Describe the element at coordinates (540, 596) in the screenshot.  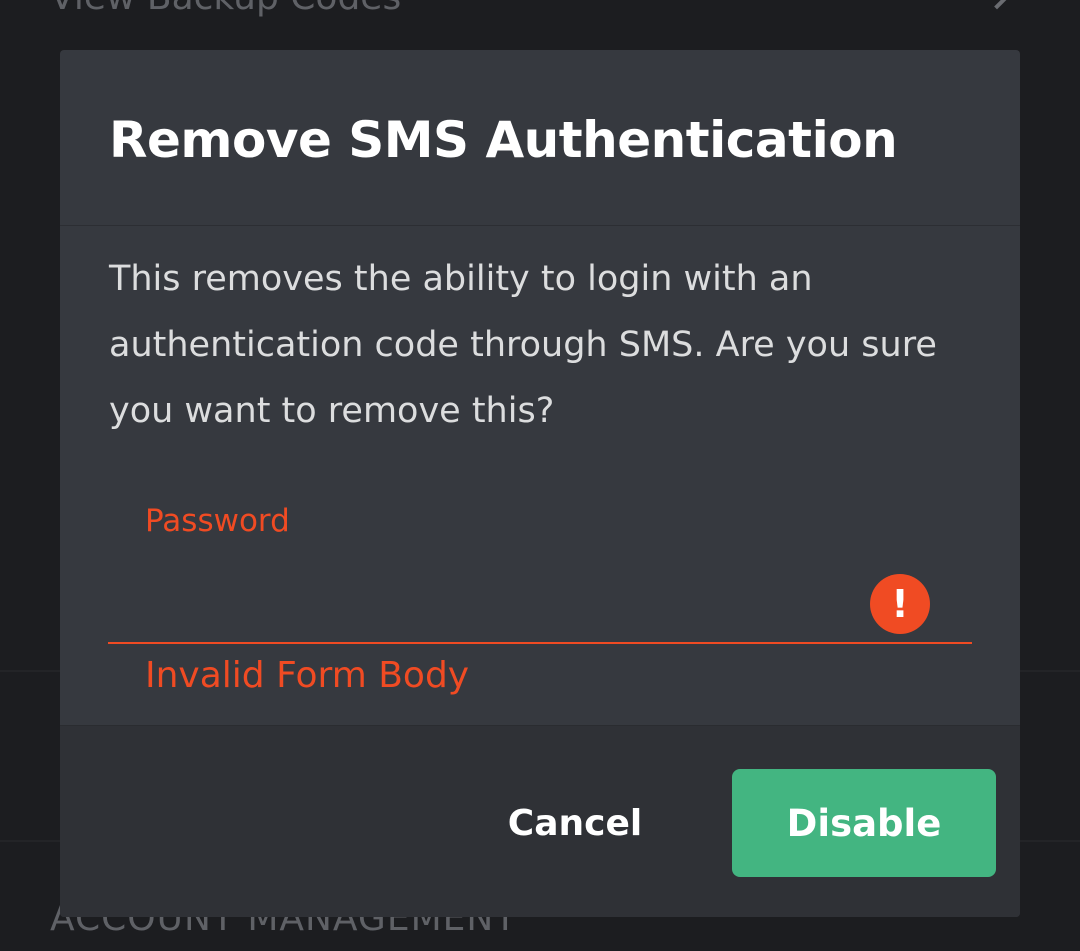
I see `password-input` at that location.